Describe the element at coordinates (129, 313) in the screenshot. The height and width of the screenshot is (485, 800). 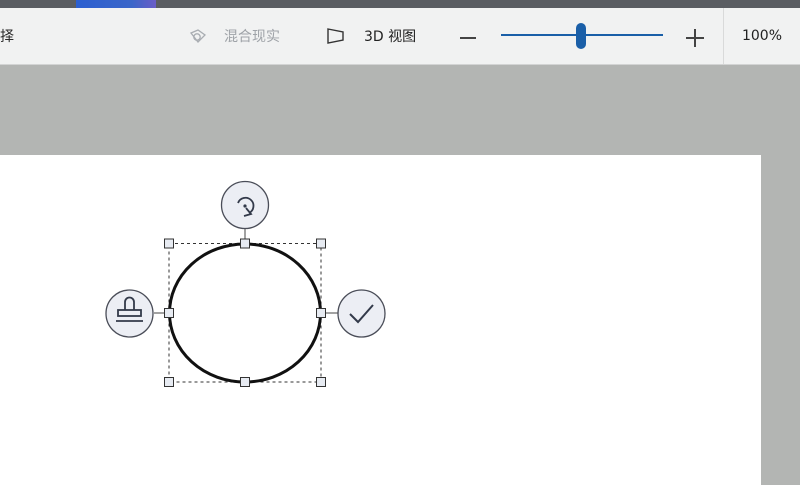
I see `stamp-icon` at that location.